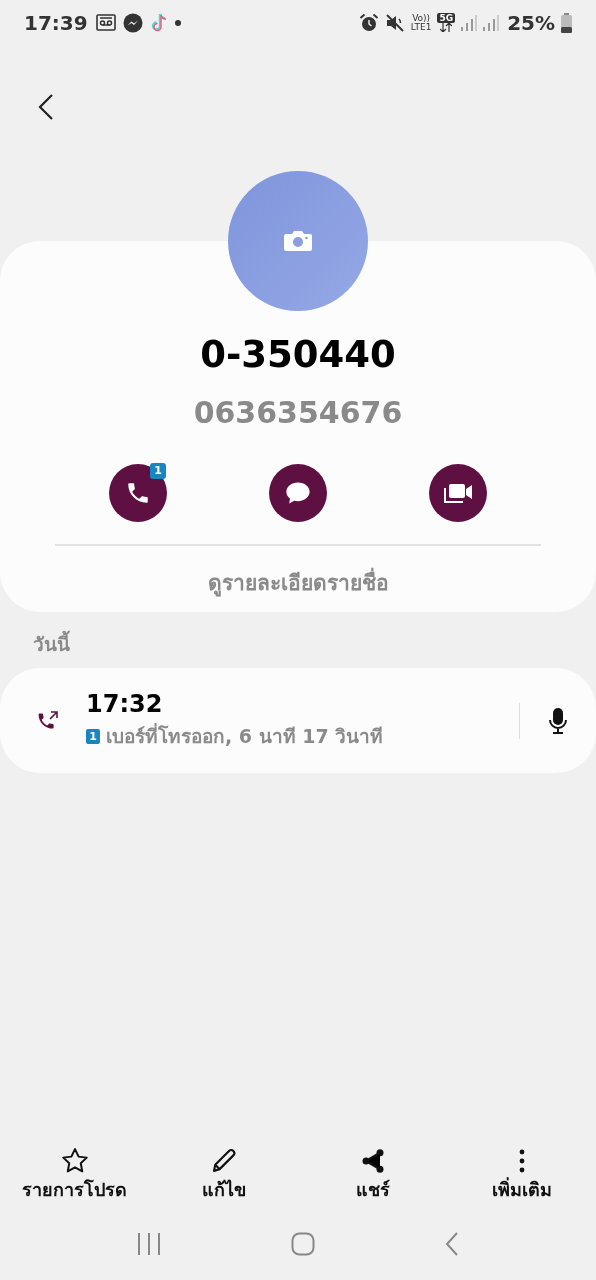 This screenshot has height=1280, width=596. What do you see at coordinates (521, 1179) in the screenshot?
I see `toolbar-button: เพิ่มเติม` at bounding box center [521, 1179].